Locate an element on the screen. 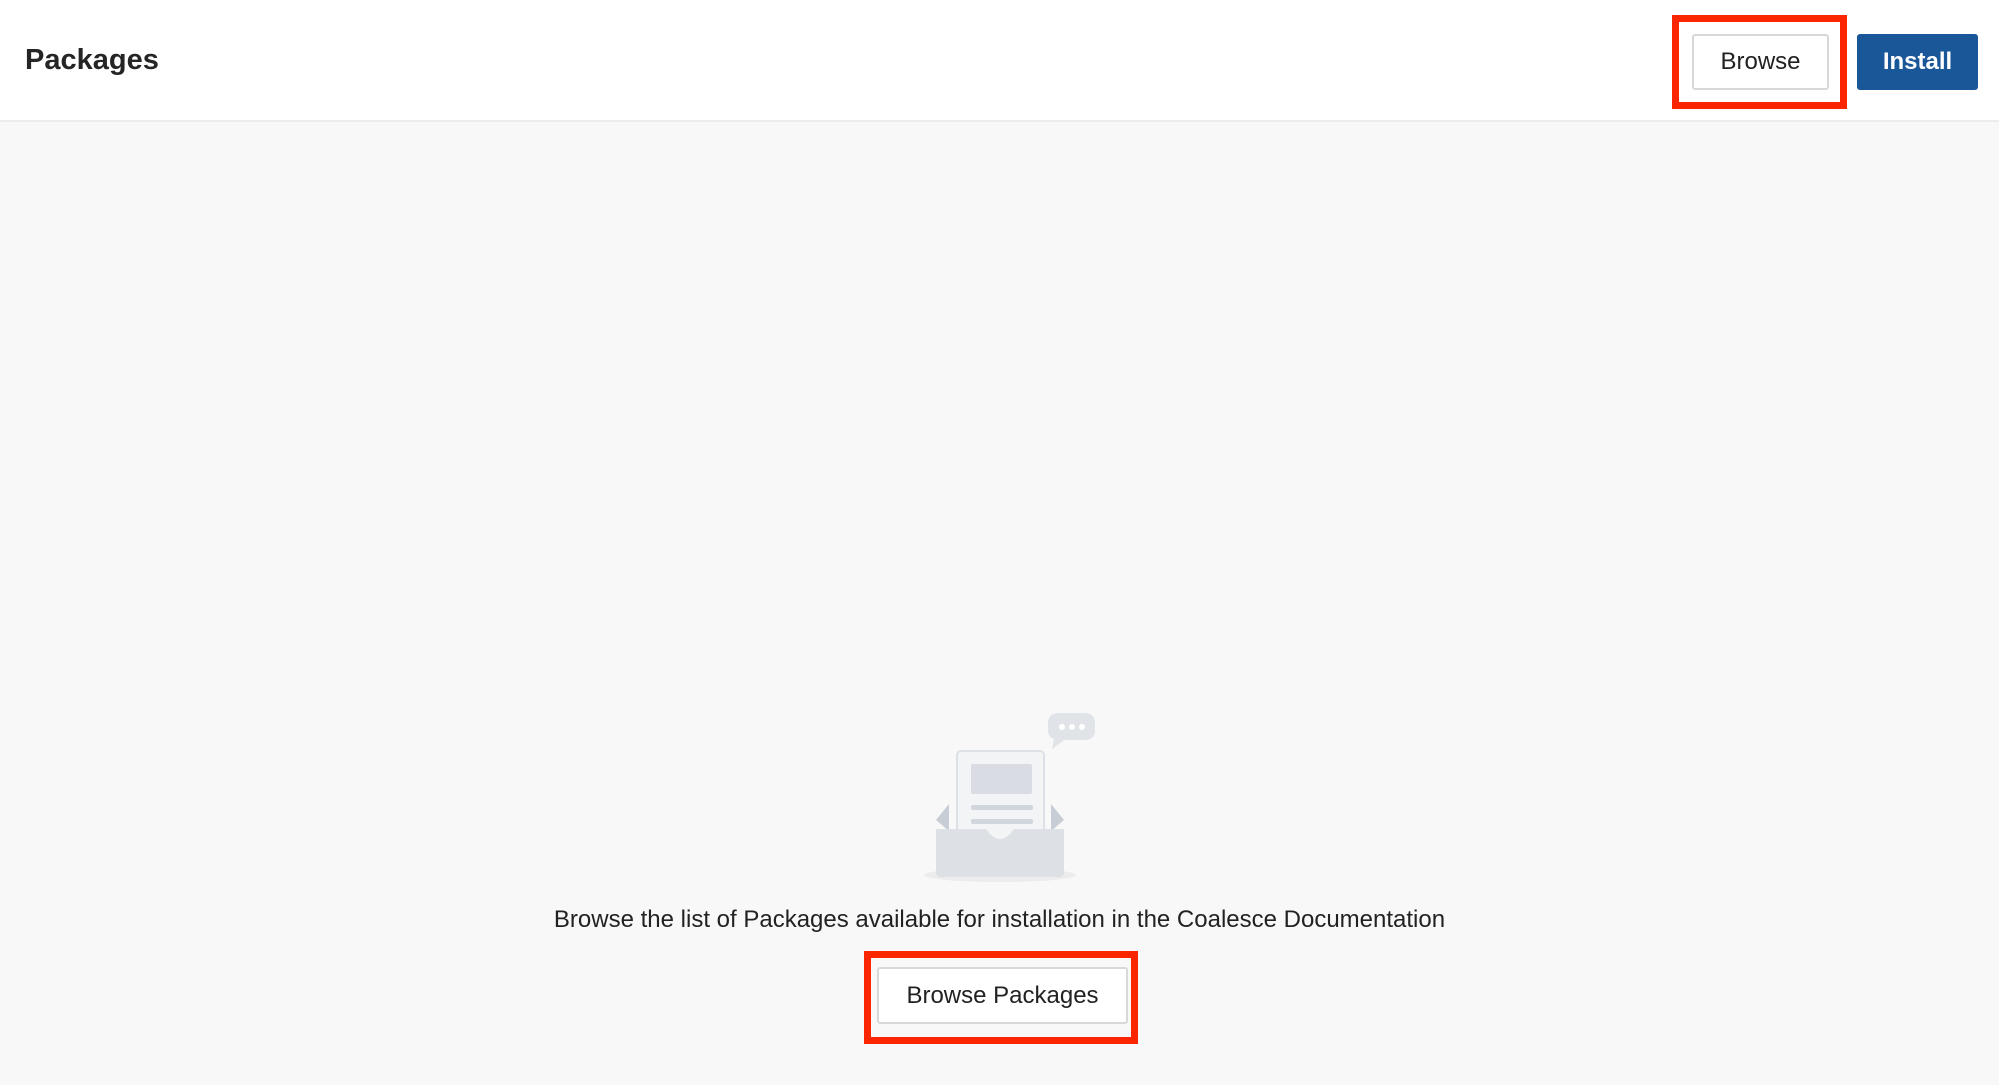 This screenshot has width=1999, height=1085. empty-inbox-document-chat-icon is located at coordinates (1014, 796).